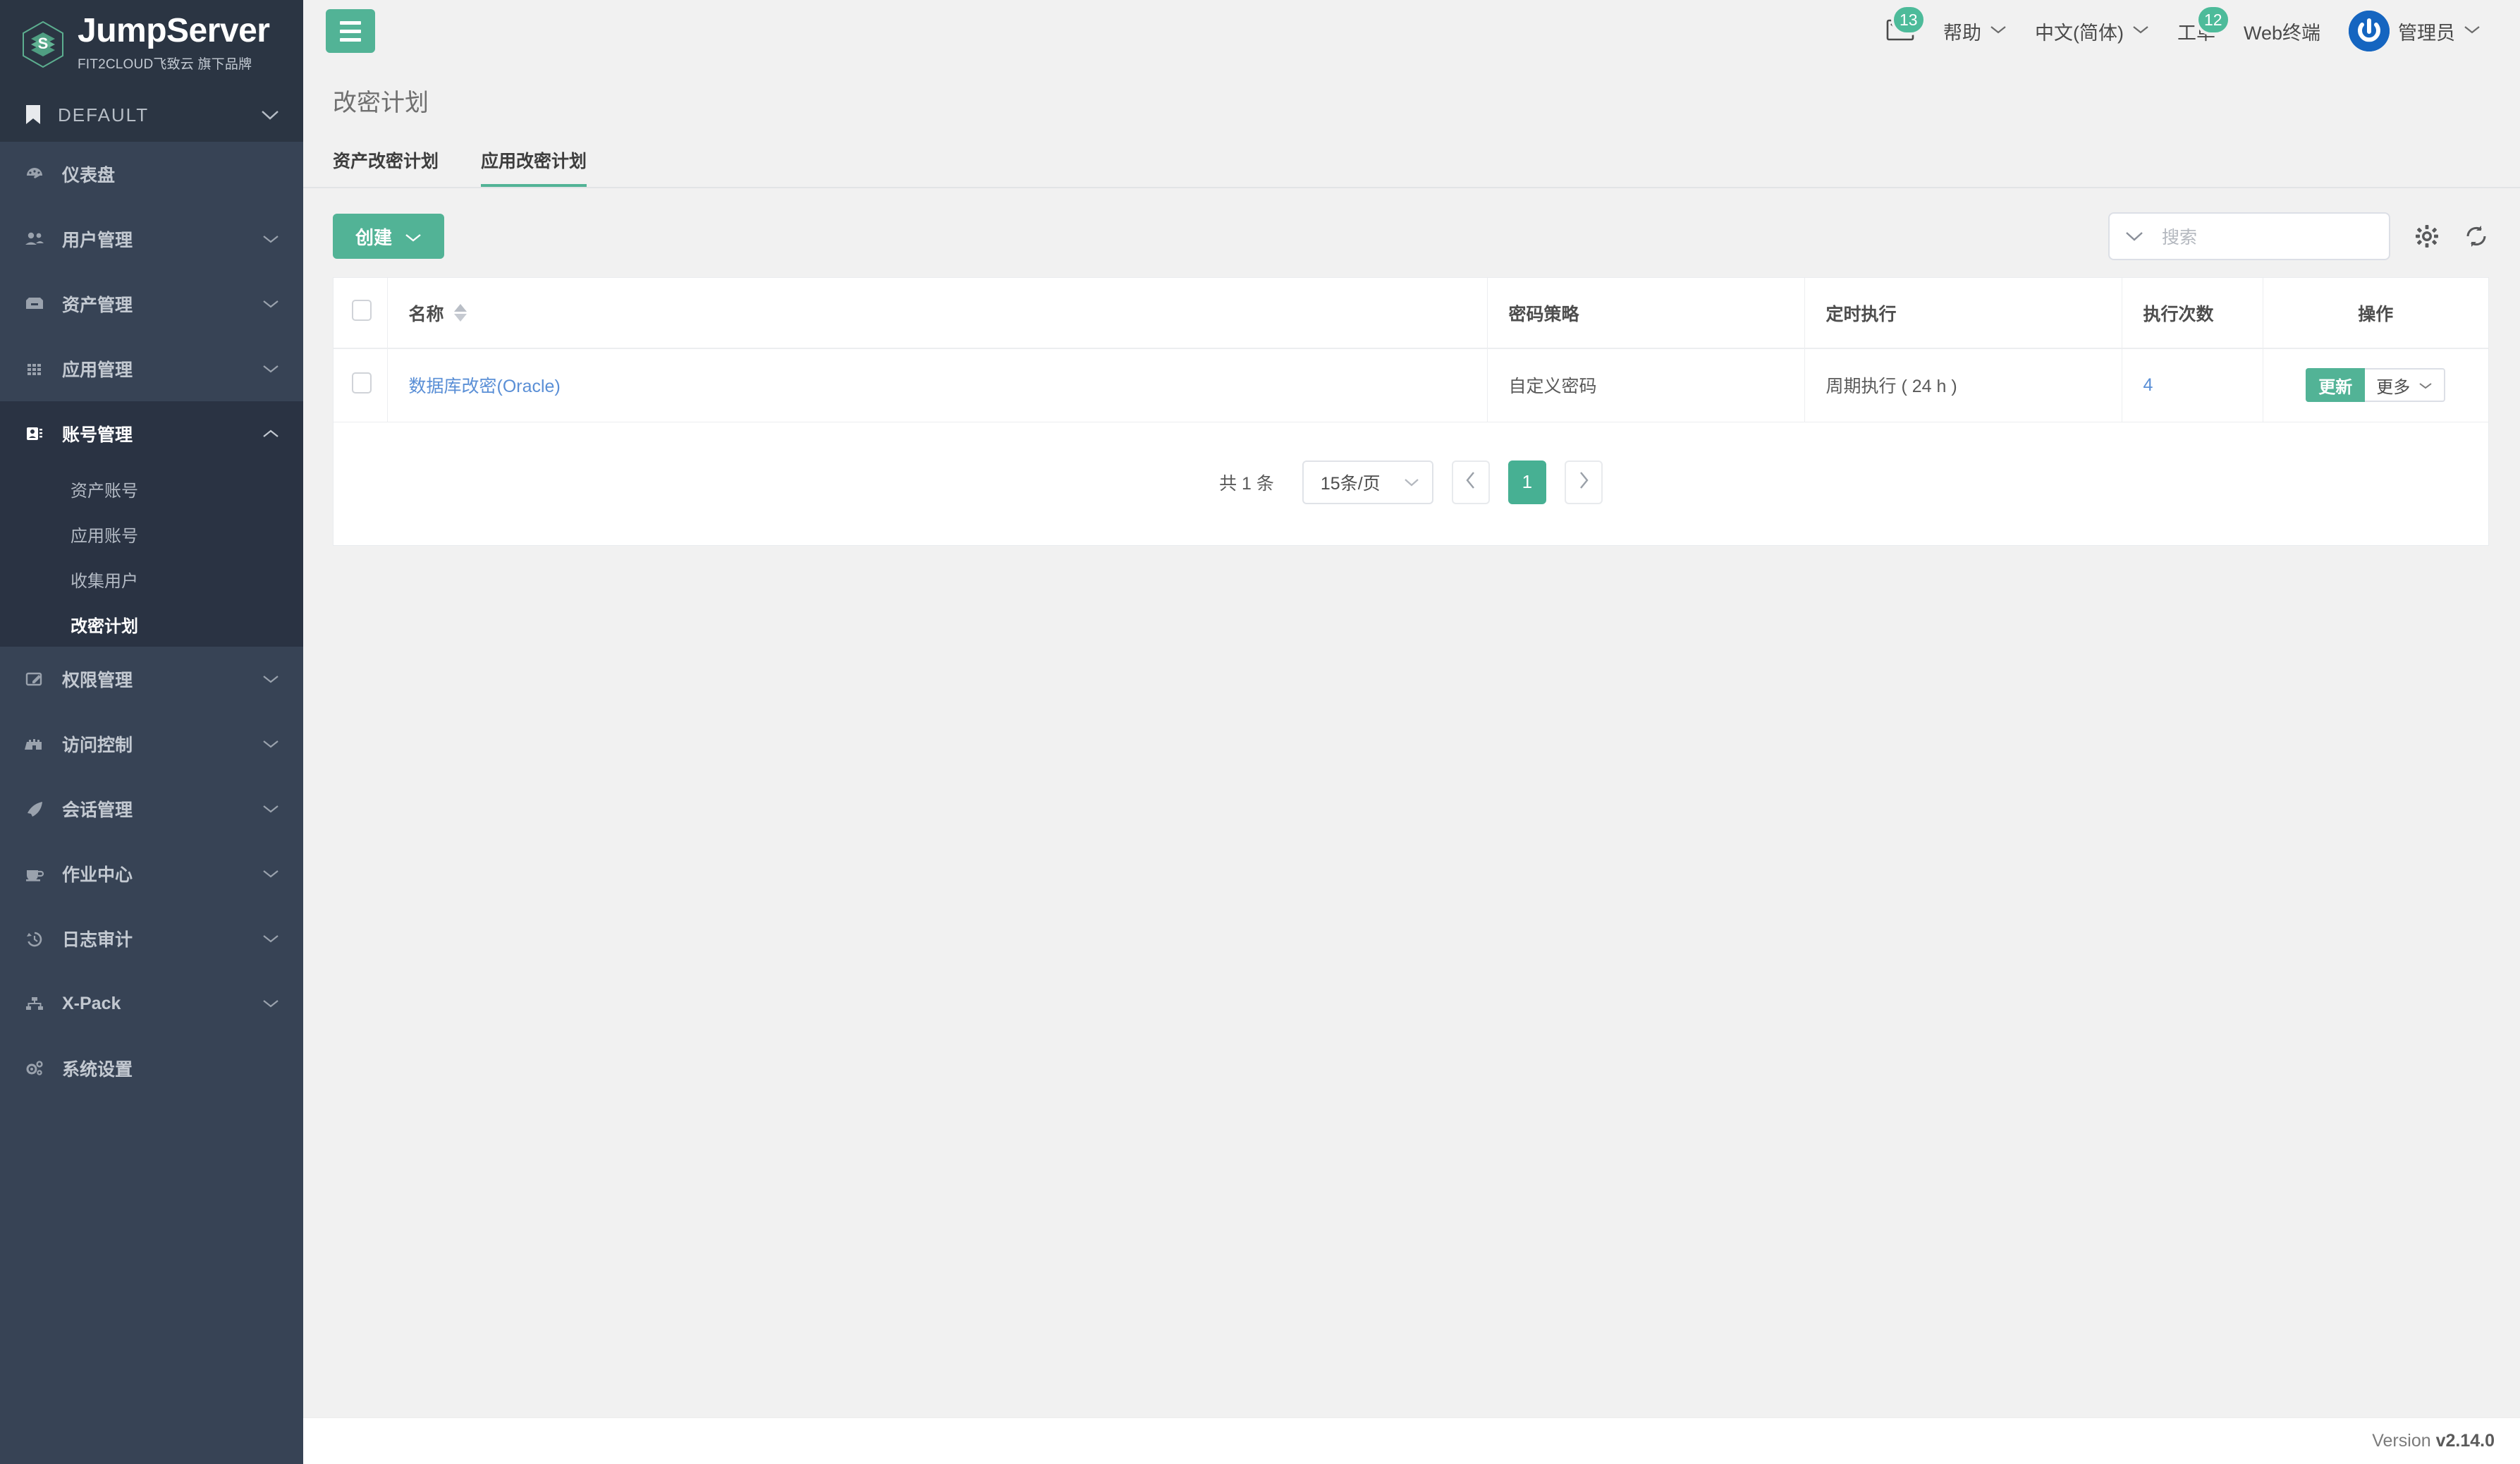 The width and height of the screenshot is (2520, 1464). Describe the element at coordinates (97, 435) in the screenshot. I see `sidebar-item-label: 账号管理` at that location.